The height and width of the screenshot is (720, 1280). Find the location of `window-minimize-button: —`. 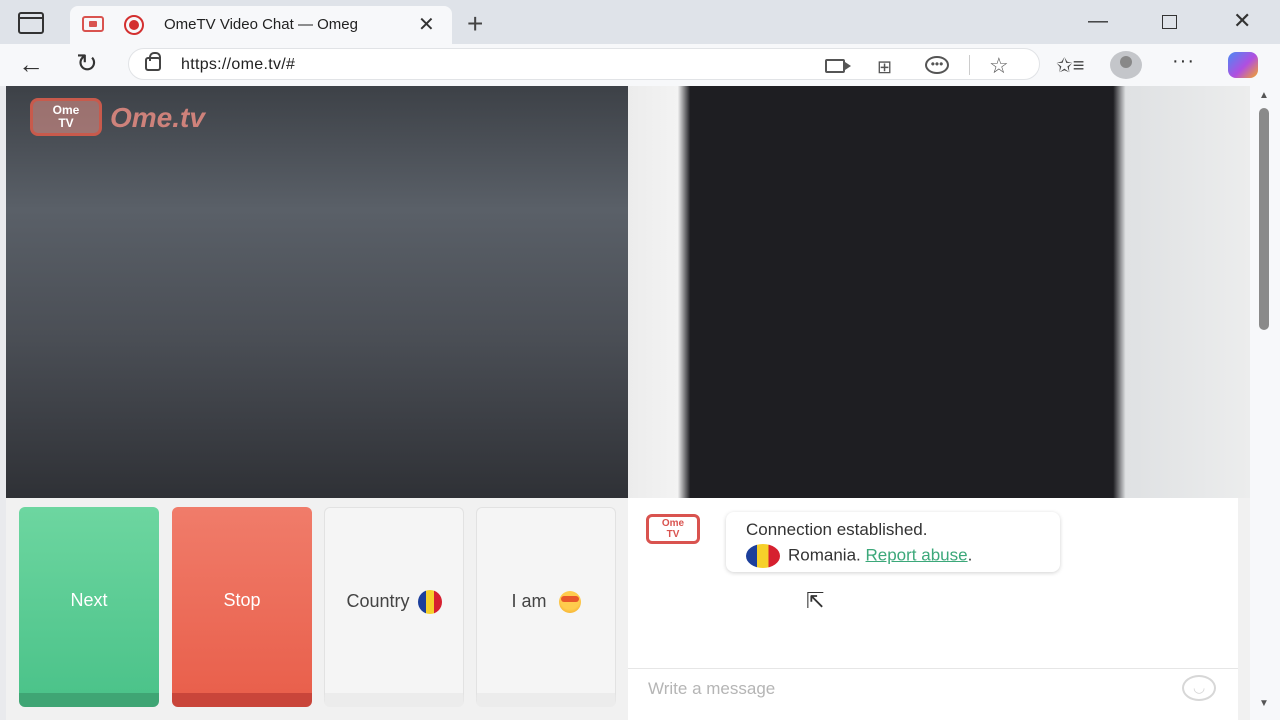

window-minimize-button: — is located at coordinates (1098, 21).